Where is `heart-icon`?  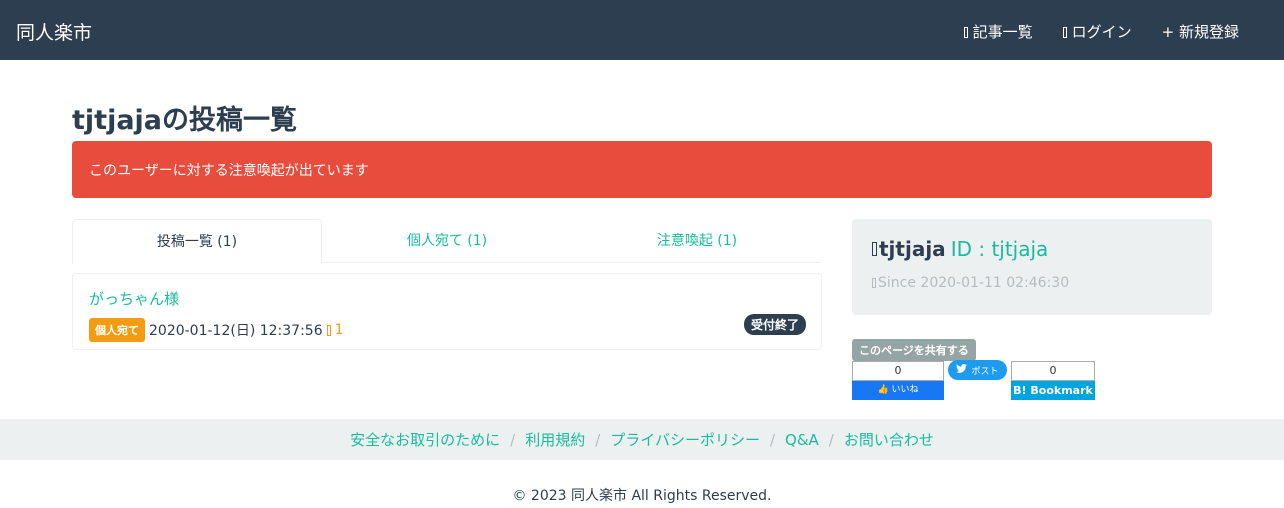 heart-icon is located at coordinates (328, 330).